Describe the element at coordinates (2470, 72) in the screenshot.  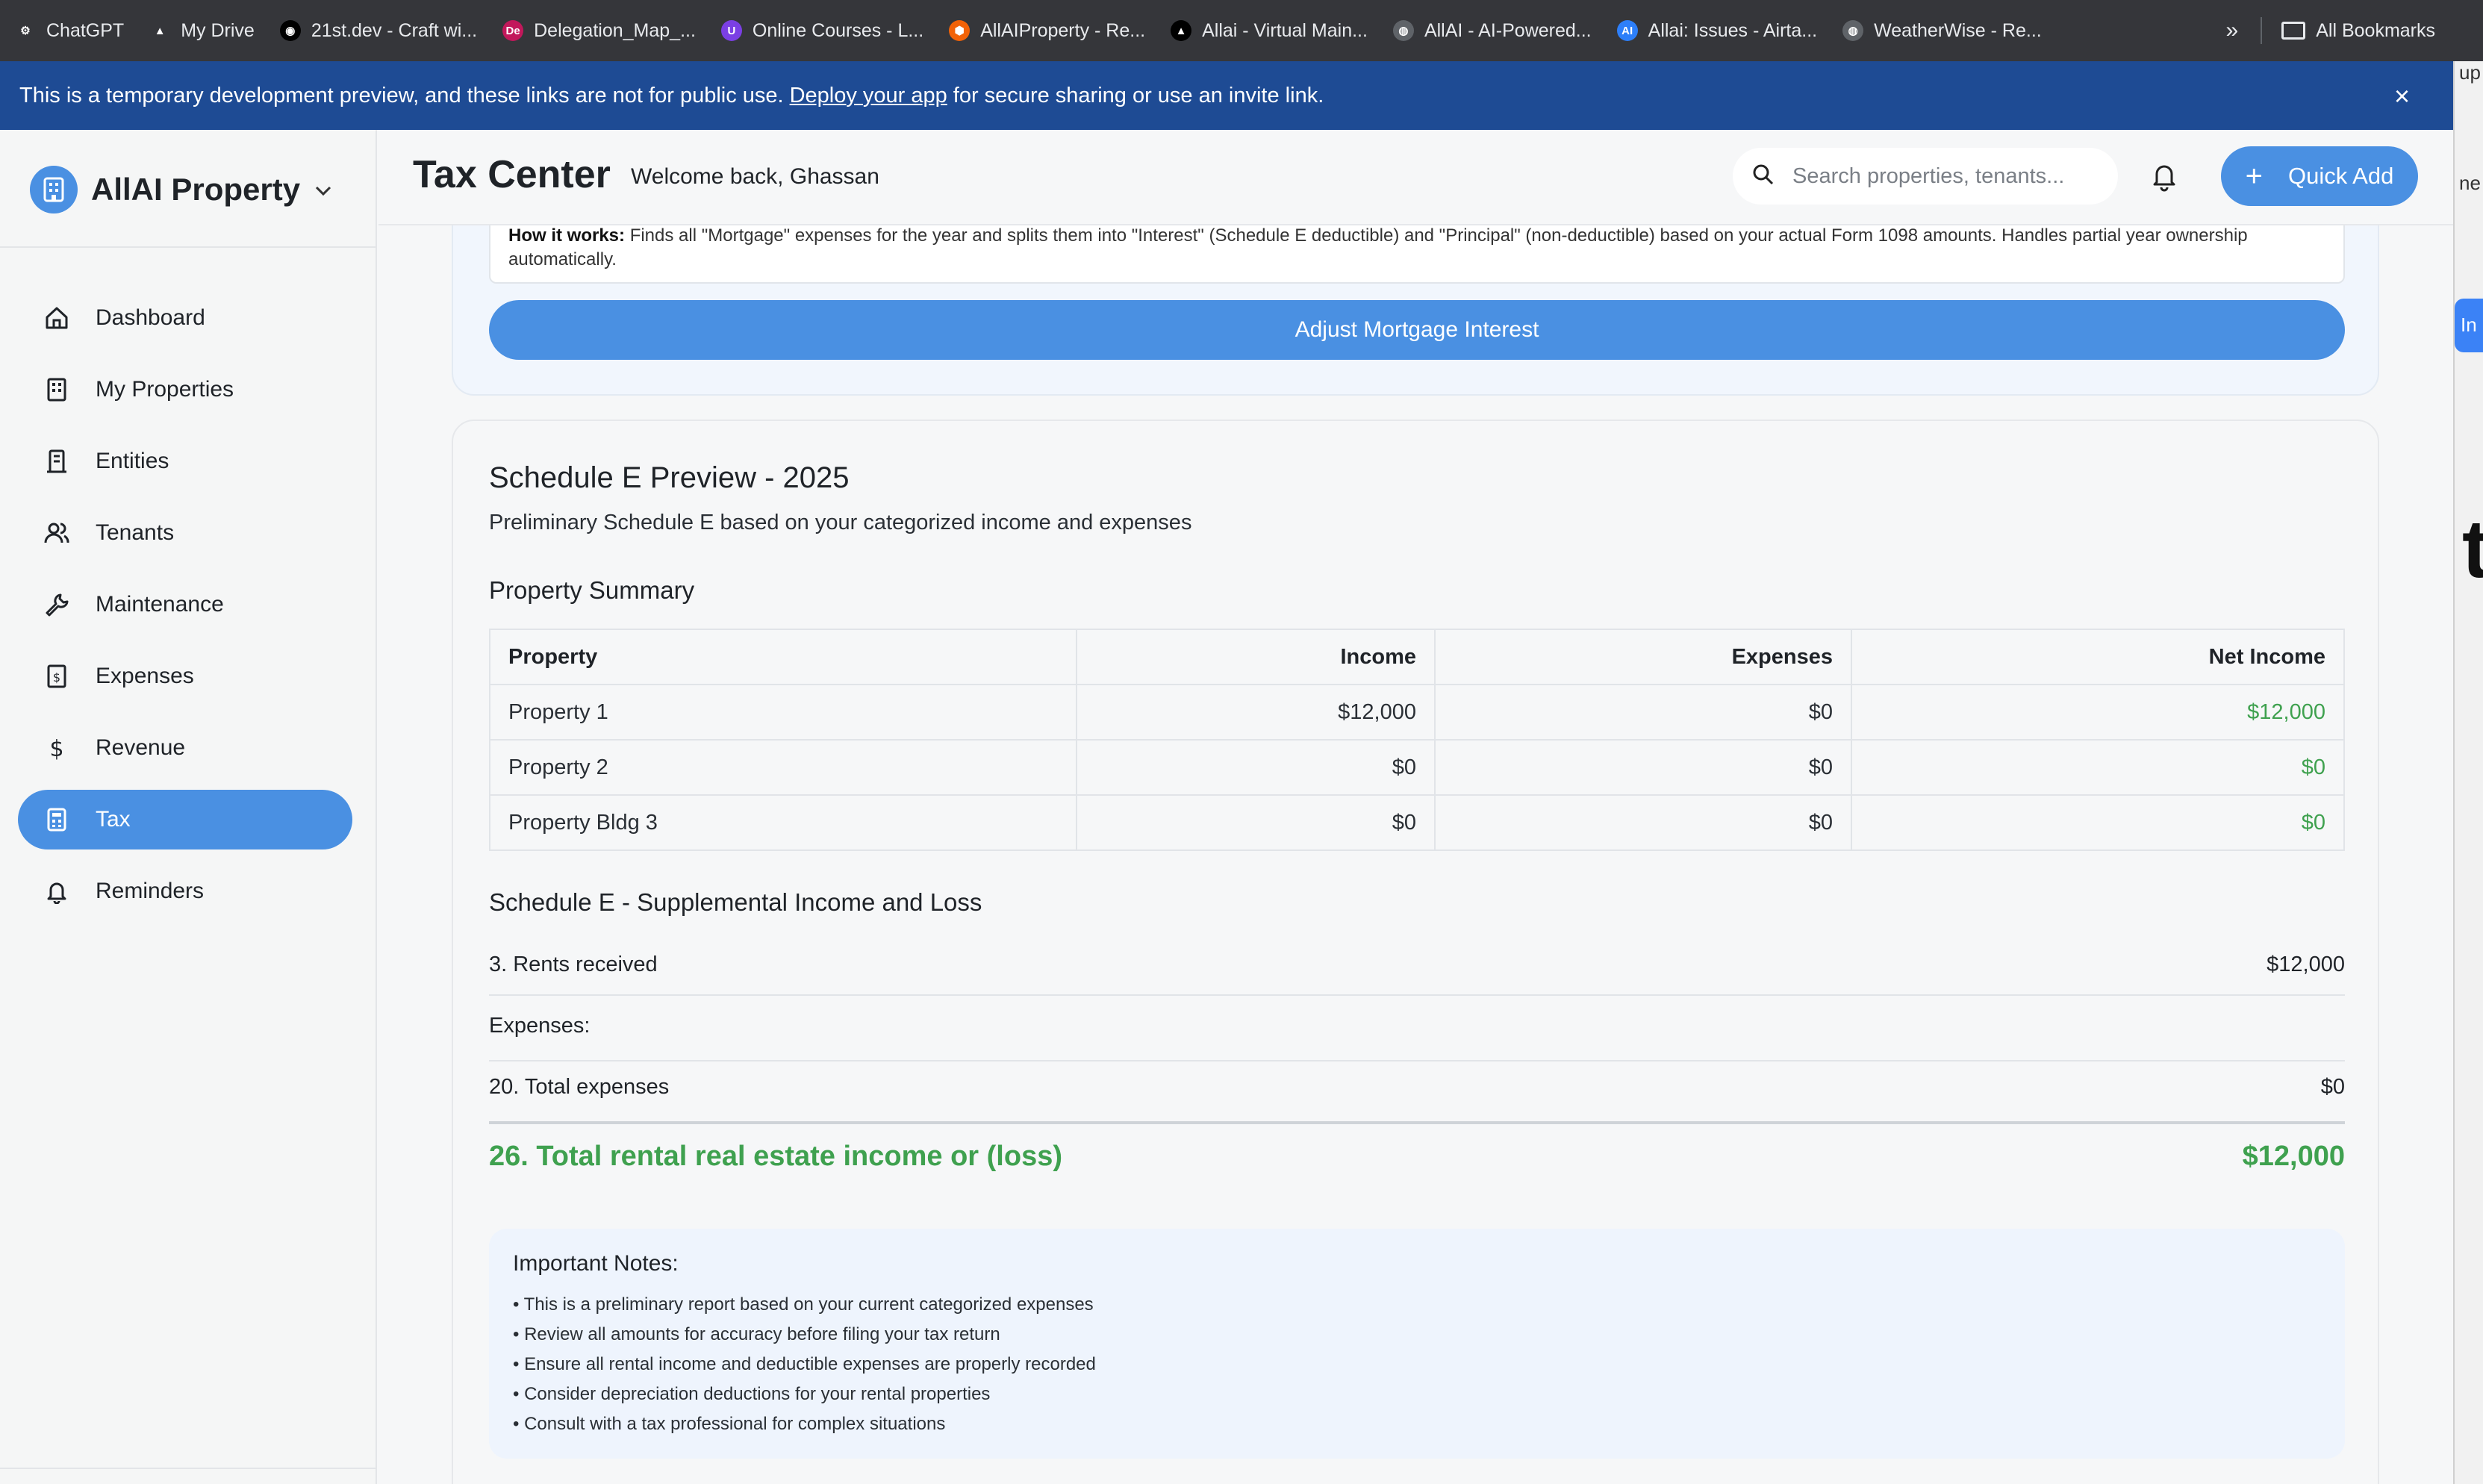
I see `strip-text: up` at that location.